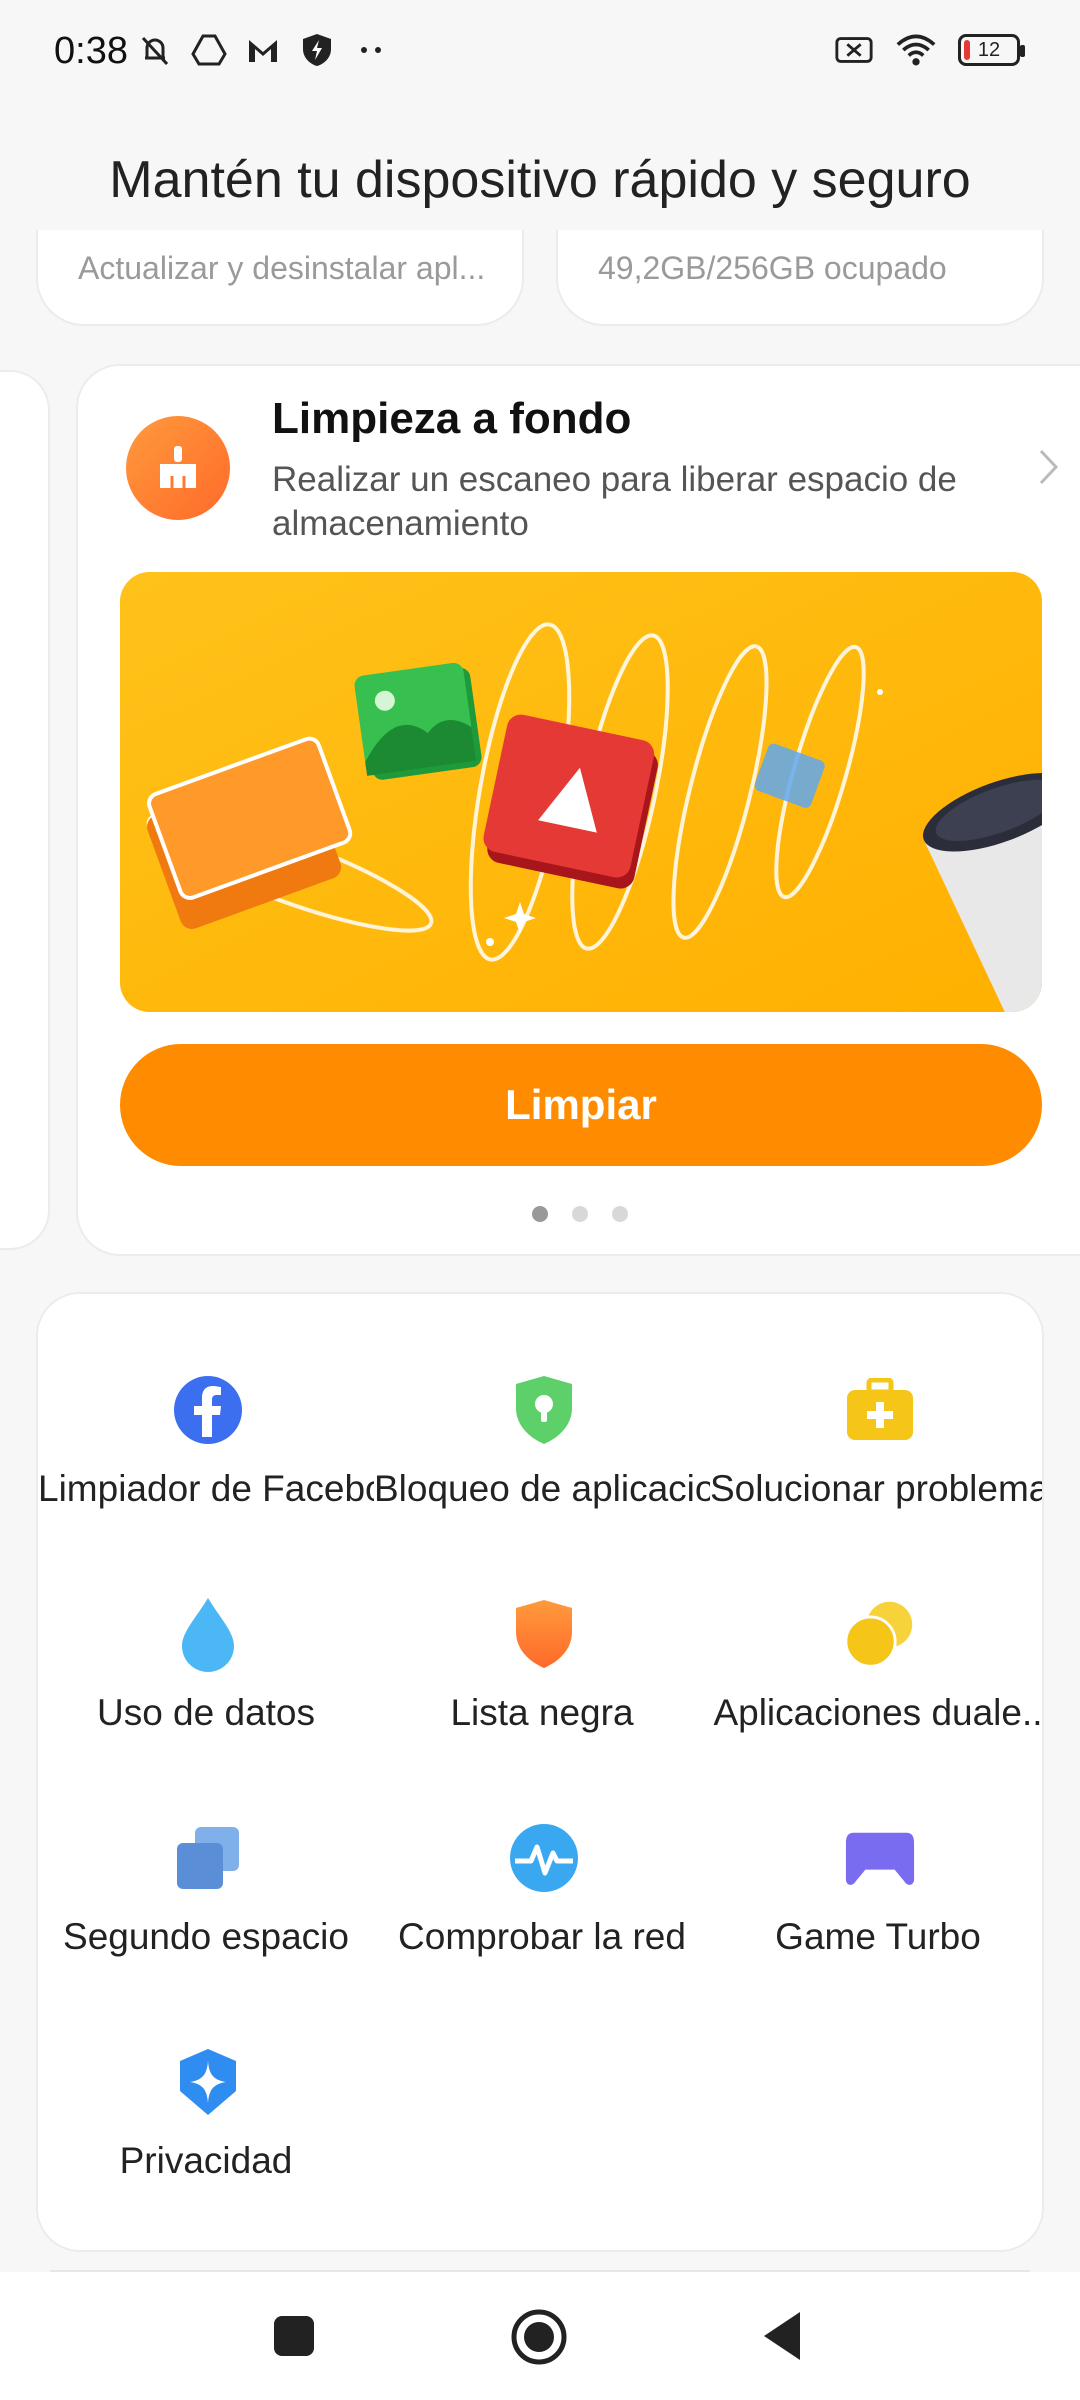 The image size is (1080, 2400). I want to click on gmail-icon, so click(263, 50).